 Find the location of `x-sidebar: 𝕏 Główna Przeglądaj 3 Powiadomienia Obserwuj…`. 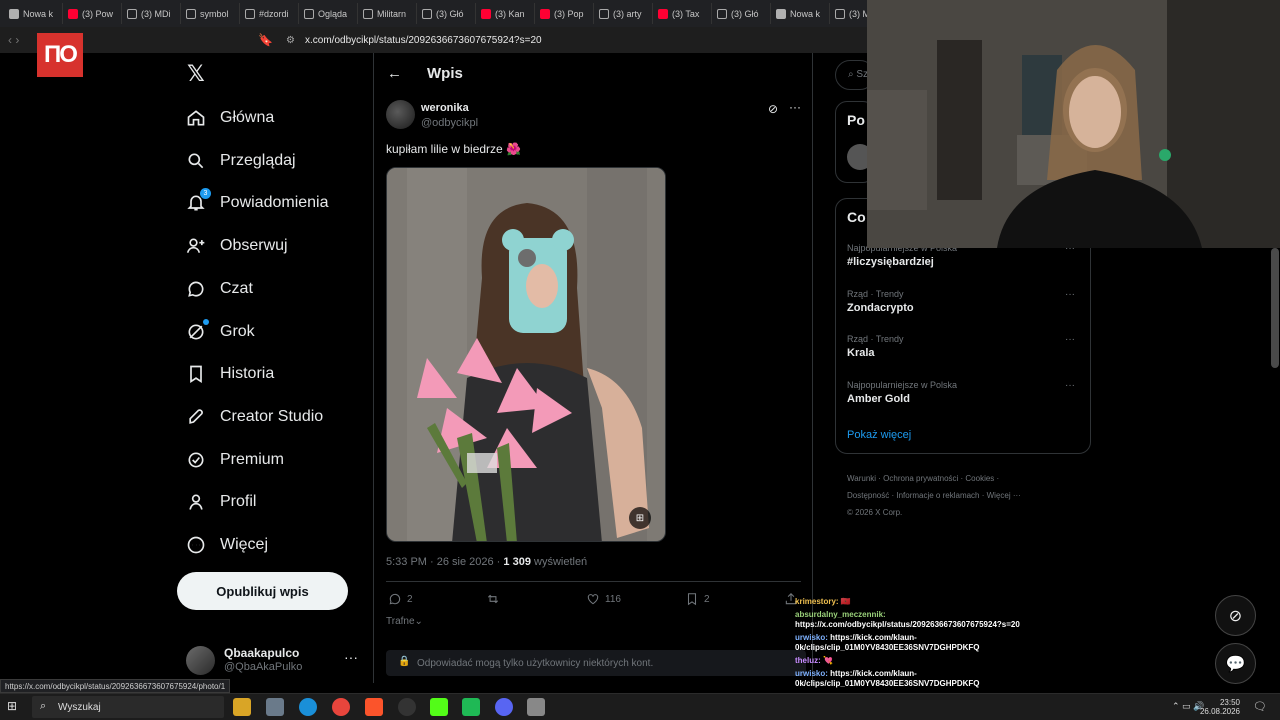

x-sidebar: 𝕏 Główna Przeglądaj 3 Powiadomienia Obserwuj… is located at coordinates (274, 368).